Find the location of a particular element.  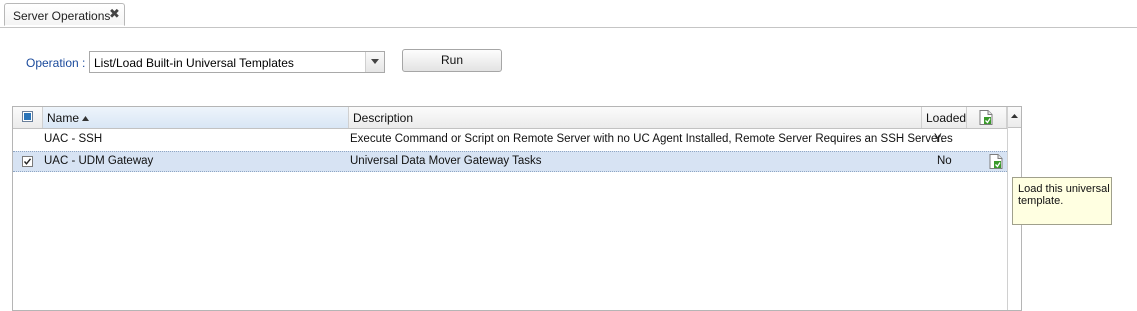

dropdown-button is located at coordinates (374, 62).